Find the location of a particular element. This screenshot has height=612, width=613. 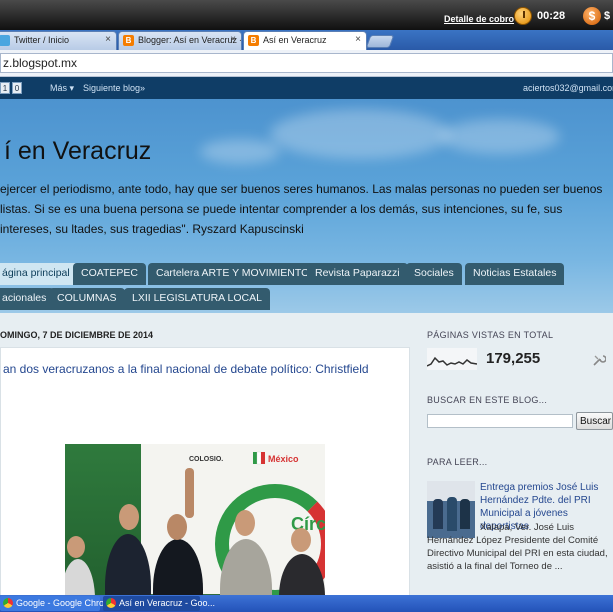

wrench-icon is located at coordinates (599, 360).